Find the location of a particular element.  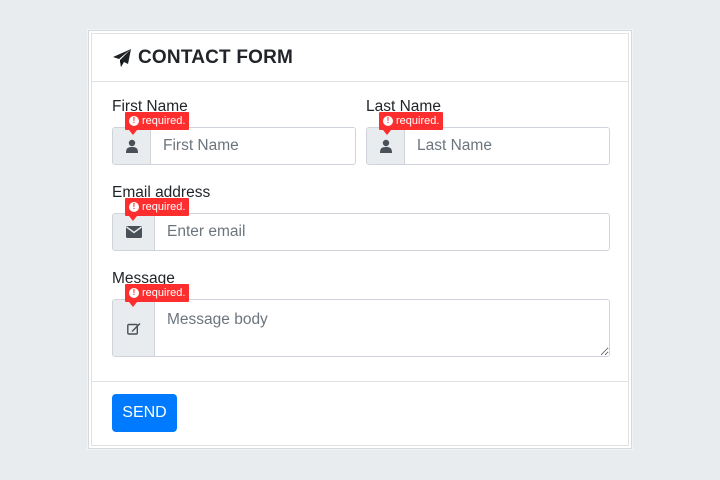

last-name-input-group is located at coordinates (488, 146).